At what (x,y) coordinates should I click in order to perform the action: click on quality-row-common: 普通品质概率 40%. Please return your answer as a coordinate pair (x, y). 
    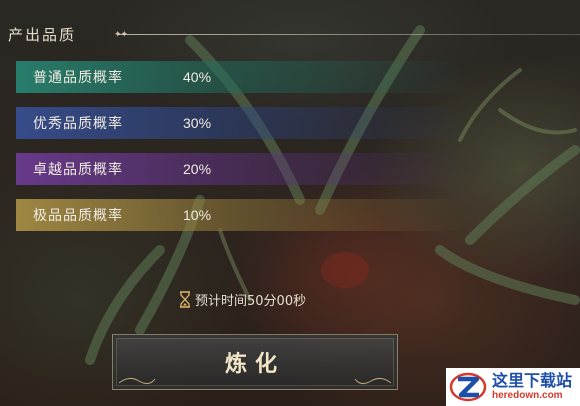
    Looking at the image, I should click on (241, 77).